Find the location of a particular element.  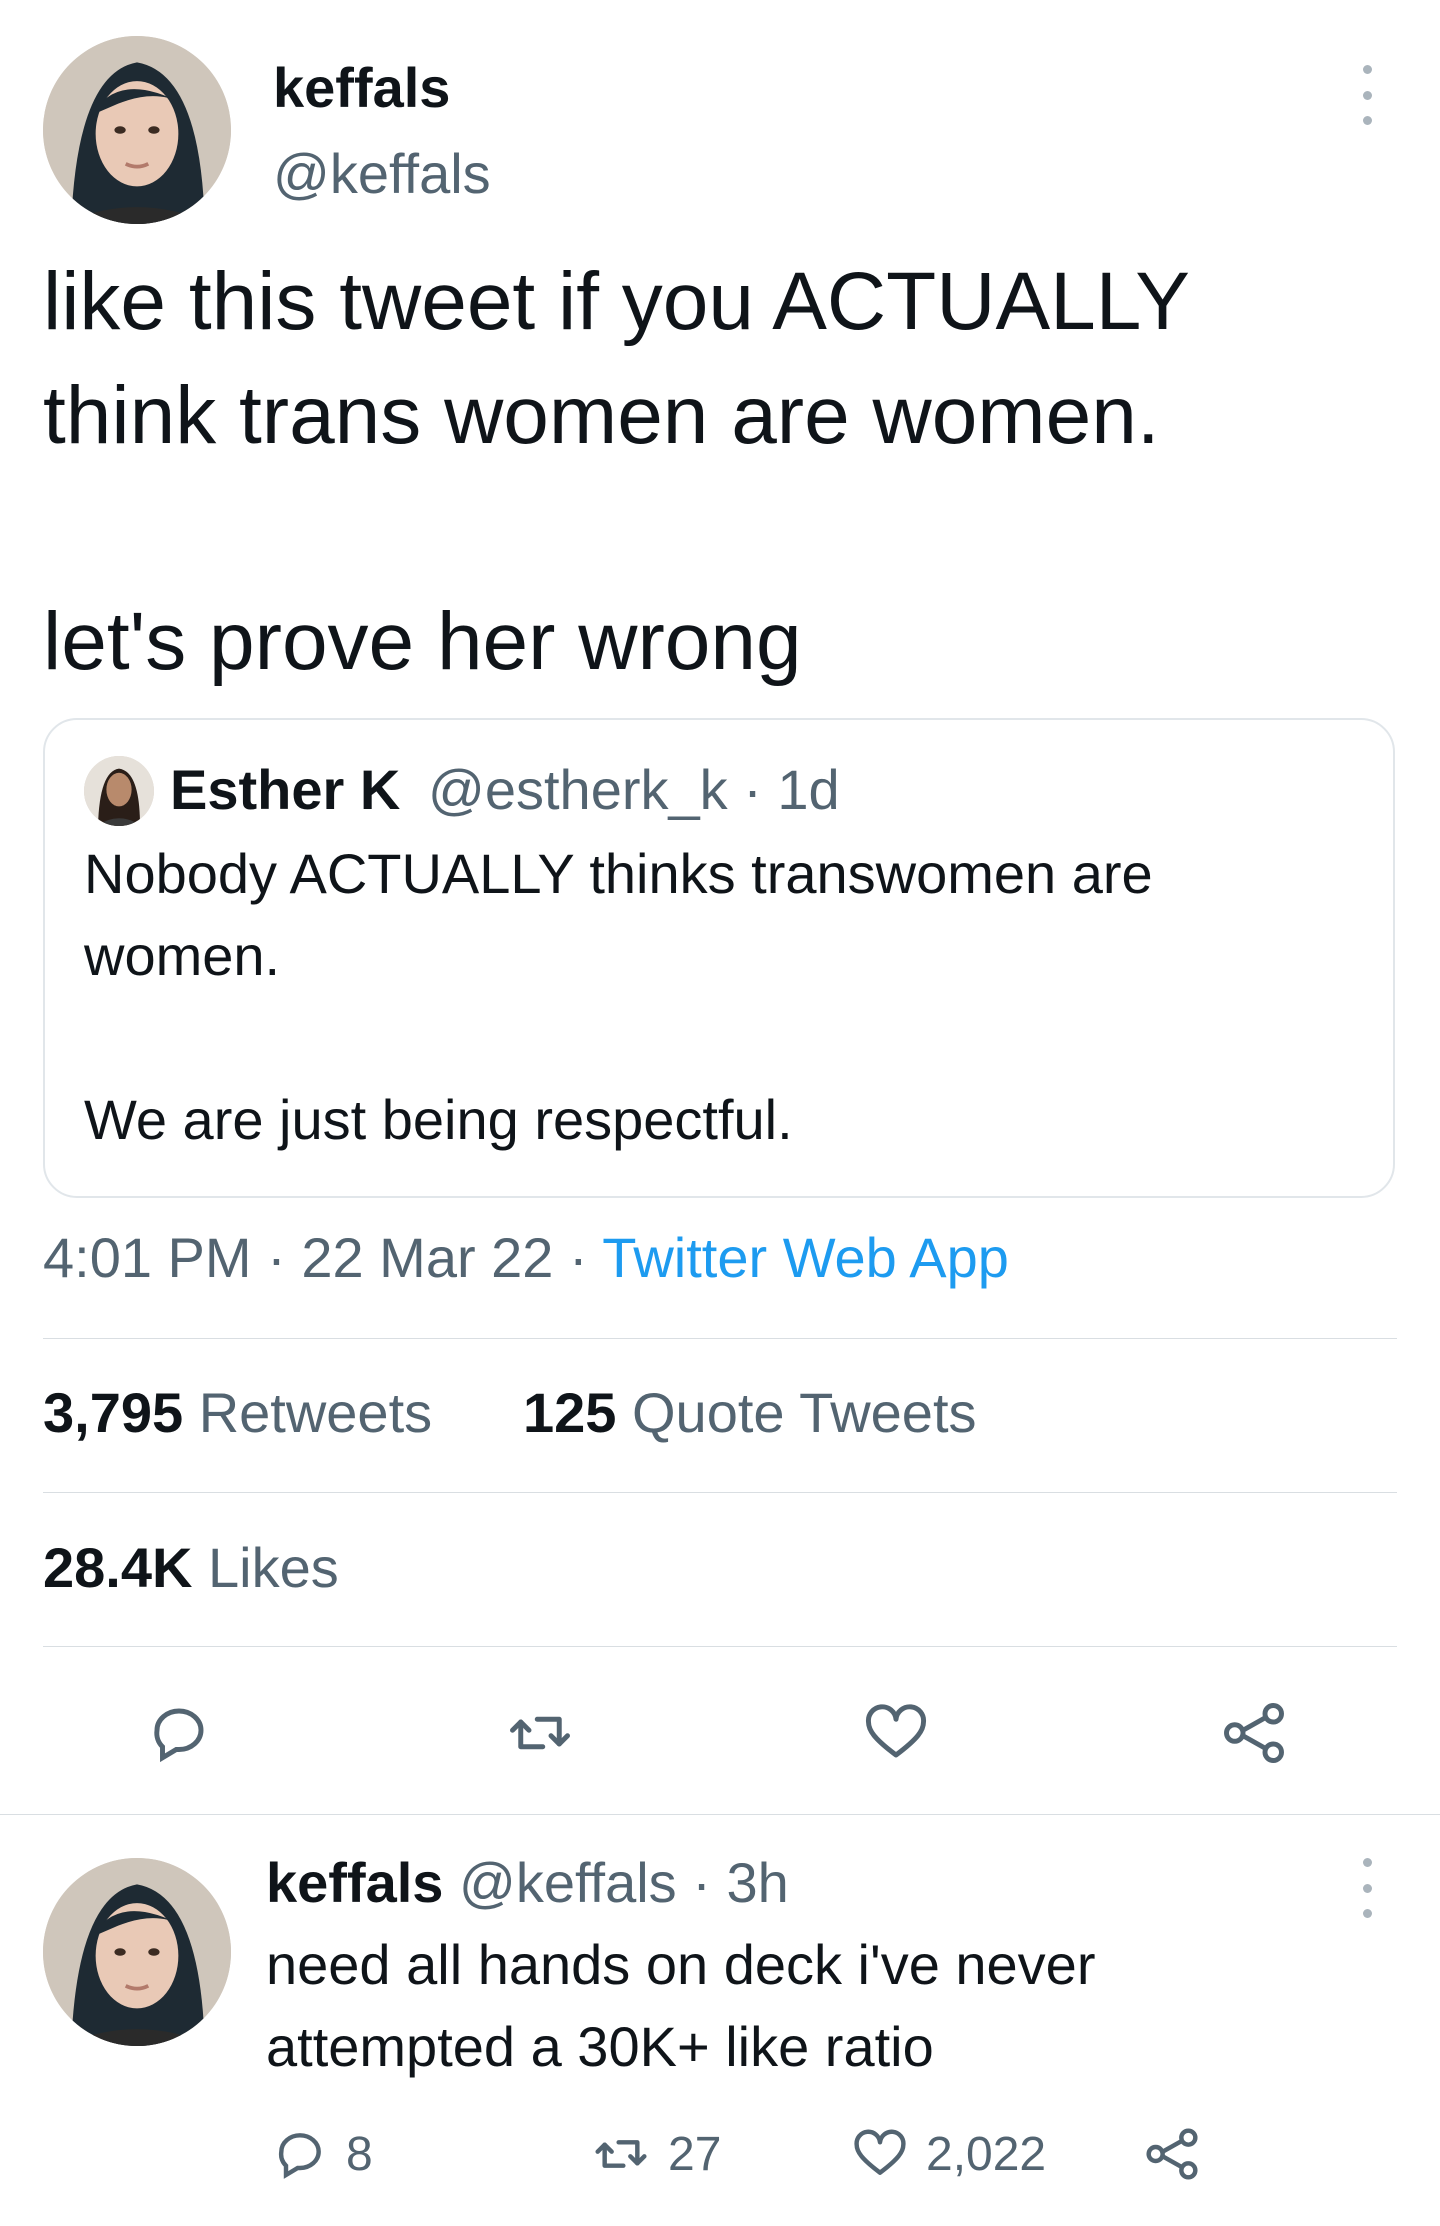

likes-stat: 28.4K Likes is located at coordinates (191, 1568).